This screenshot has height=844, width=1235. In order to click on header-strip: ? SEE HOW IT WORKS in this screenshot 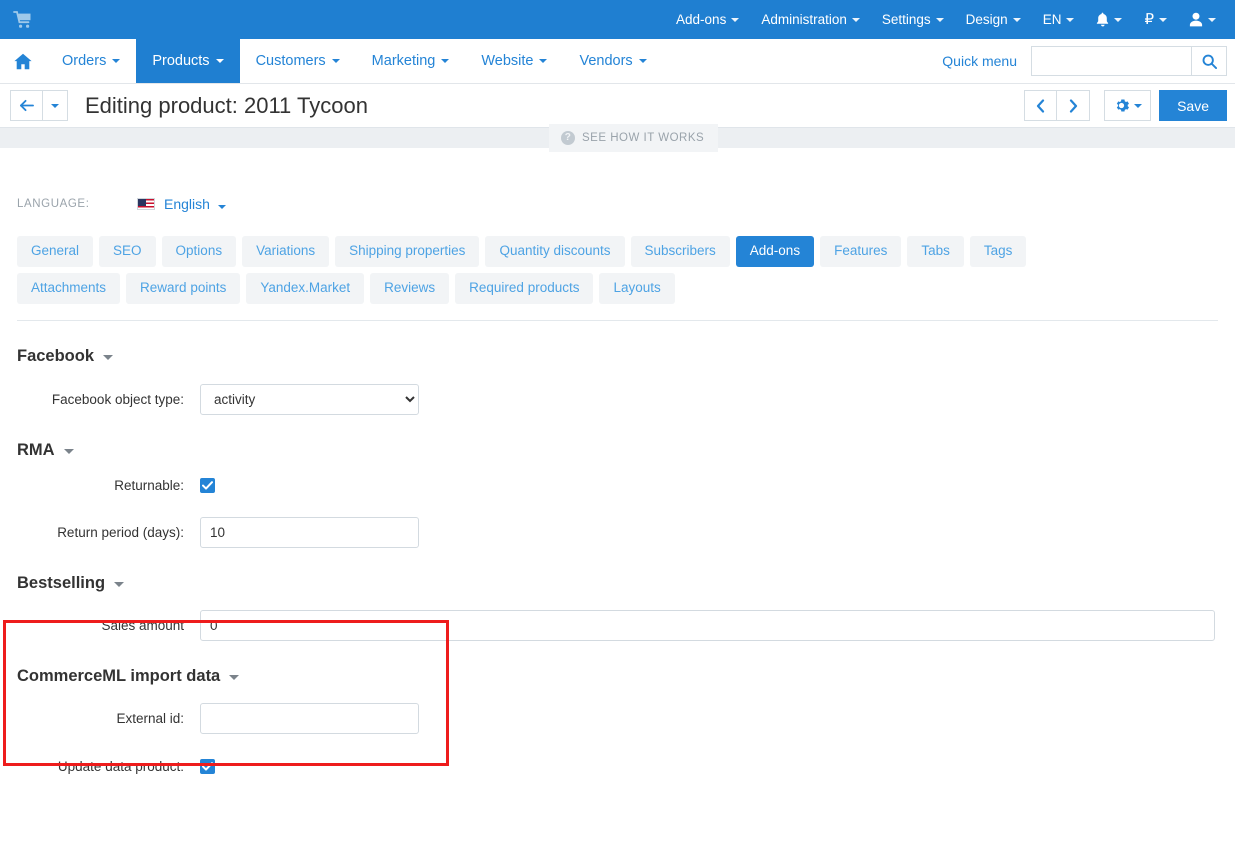, I will do `click(617, 138)`.